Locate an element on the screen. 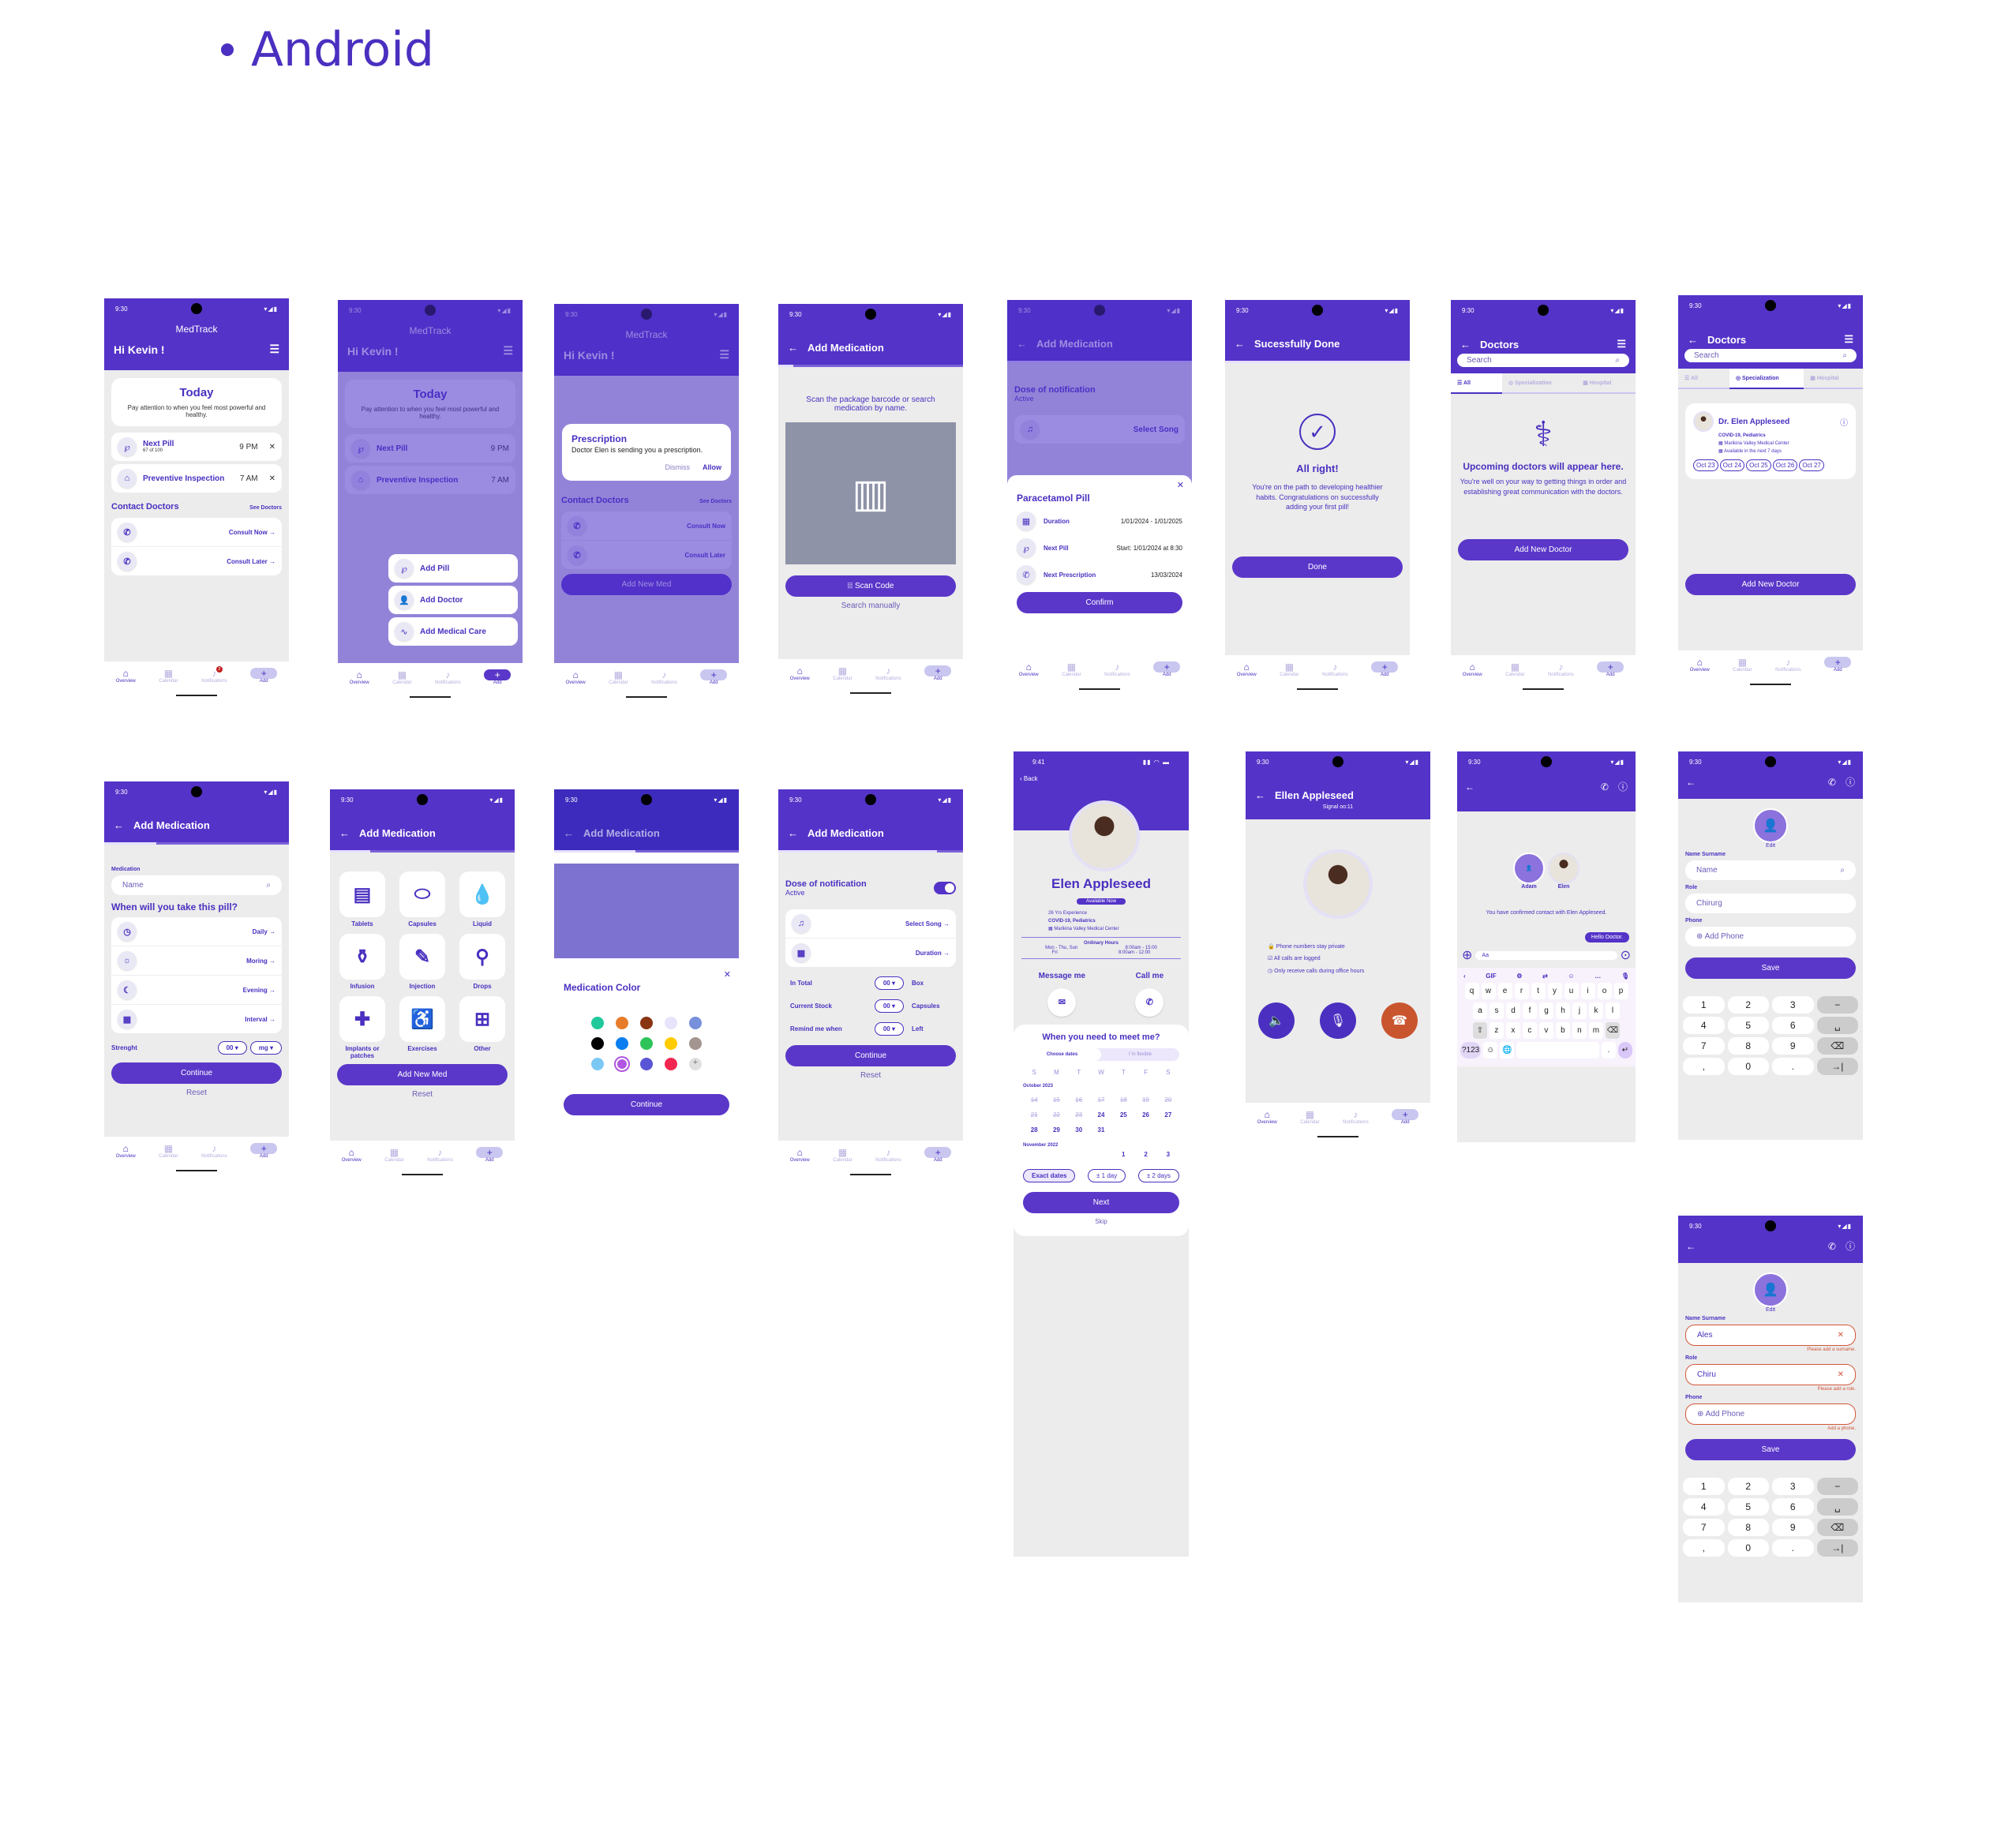  type-implants: ✚ Implants or patches is located at coordinates (362, 1027).